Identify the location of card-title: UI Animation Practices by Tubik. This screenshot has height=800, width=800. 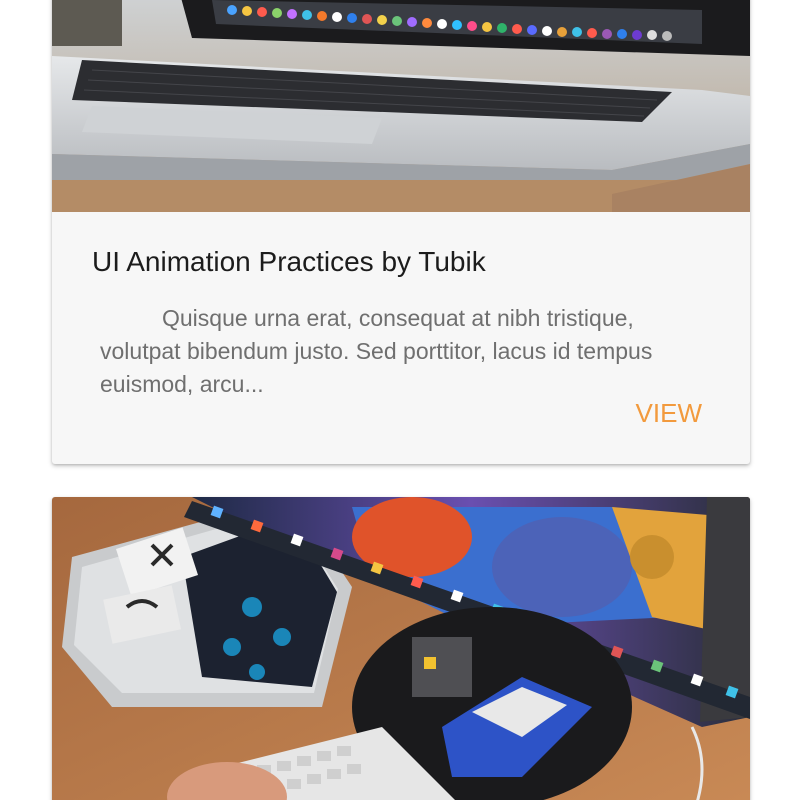
(289, 261).